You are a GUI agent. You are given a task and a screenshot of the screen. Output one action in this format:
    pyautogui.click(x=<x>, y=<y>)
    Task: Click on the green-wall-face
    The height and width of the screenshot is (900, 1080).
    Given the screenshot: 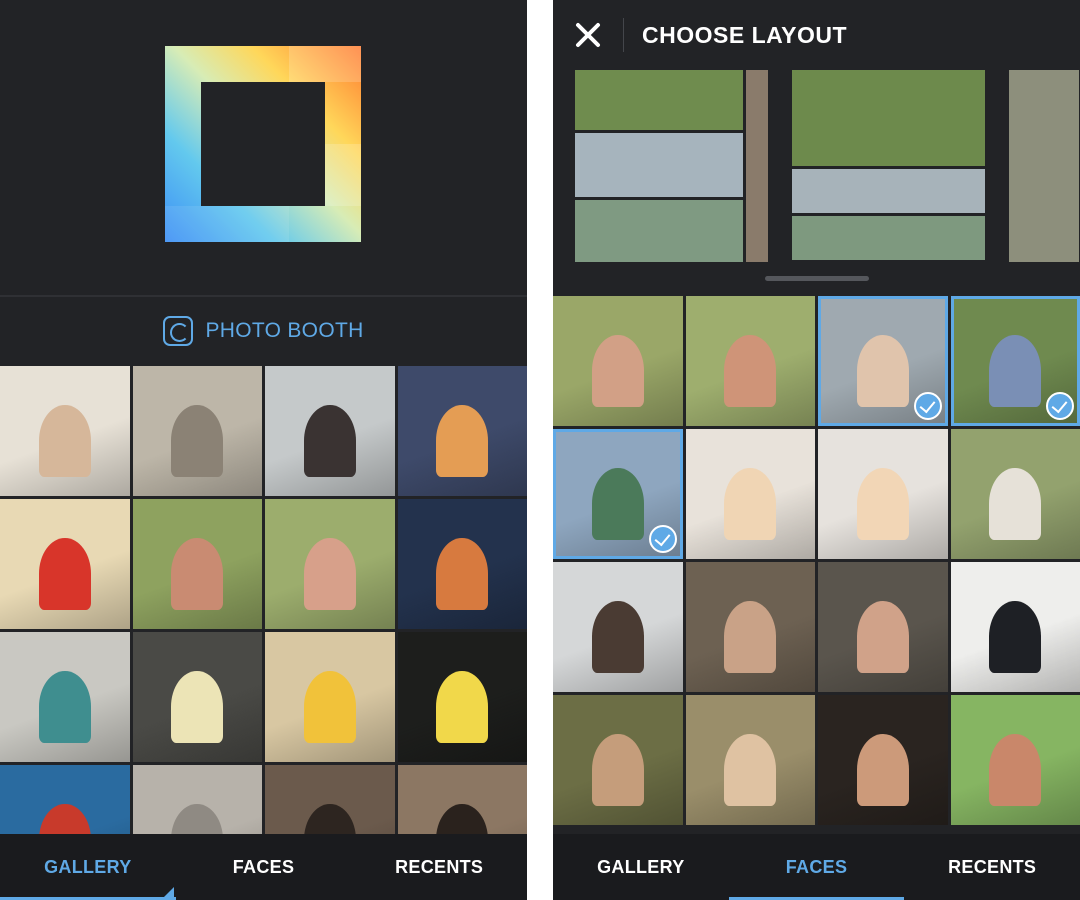 What is the action you would take?
    pyautogui.click(x=1015, y=760)
    